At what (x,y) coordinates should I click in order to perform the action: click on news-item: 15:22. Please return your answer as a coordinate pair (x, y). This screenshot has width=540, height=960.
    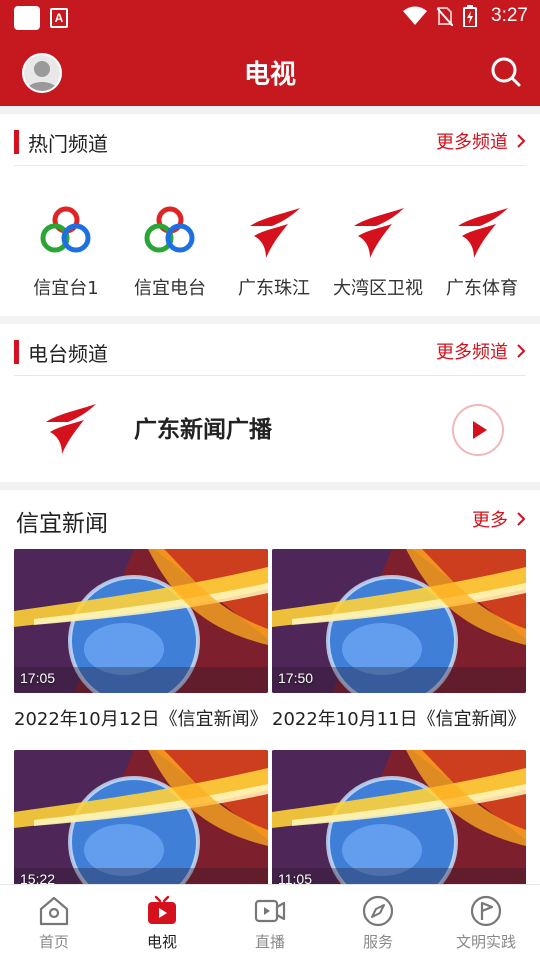
    Looking at the image, I should click on (141, 822).